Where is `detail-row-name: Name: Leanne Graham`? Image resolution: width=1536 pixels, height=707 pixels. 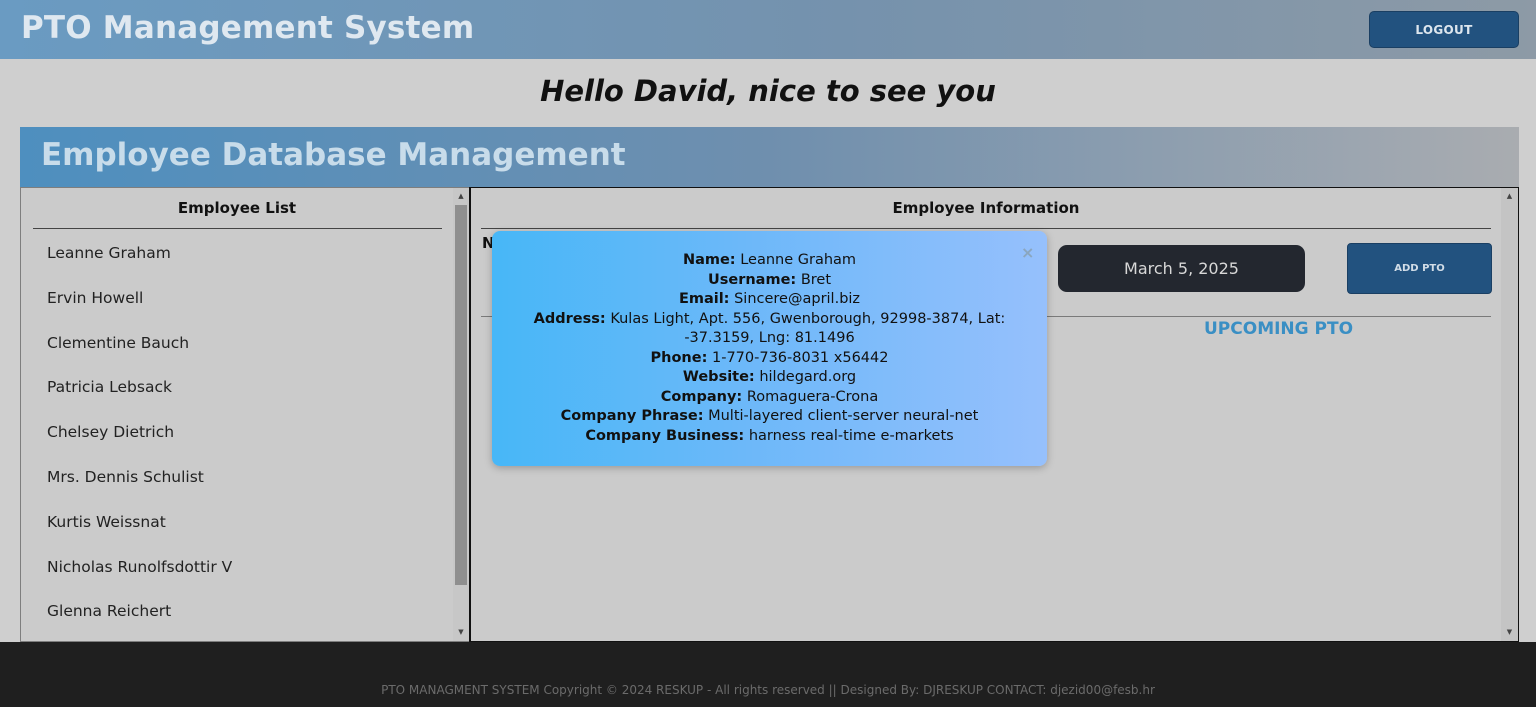 detail-row-name: Name: Leanne Graham is located at coordinates (769, 261).